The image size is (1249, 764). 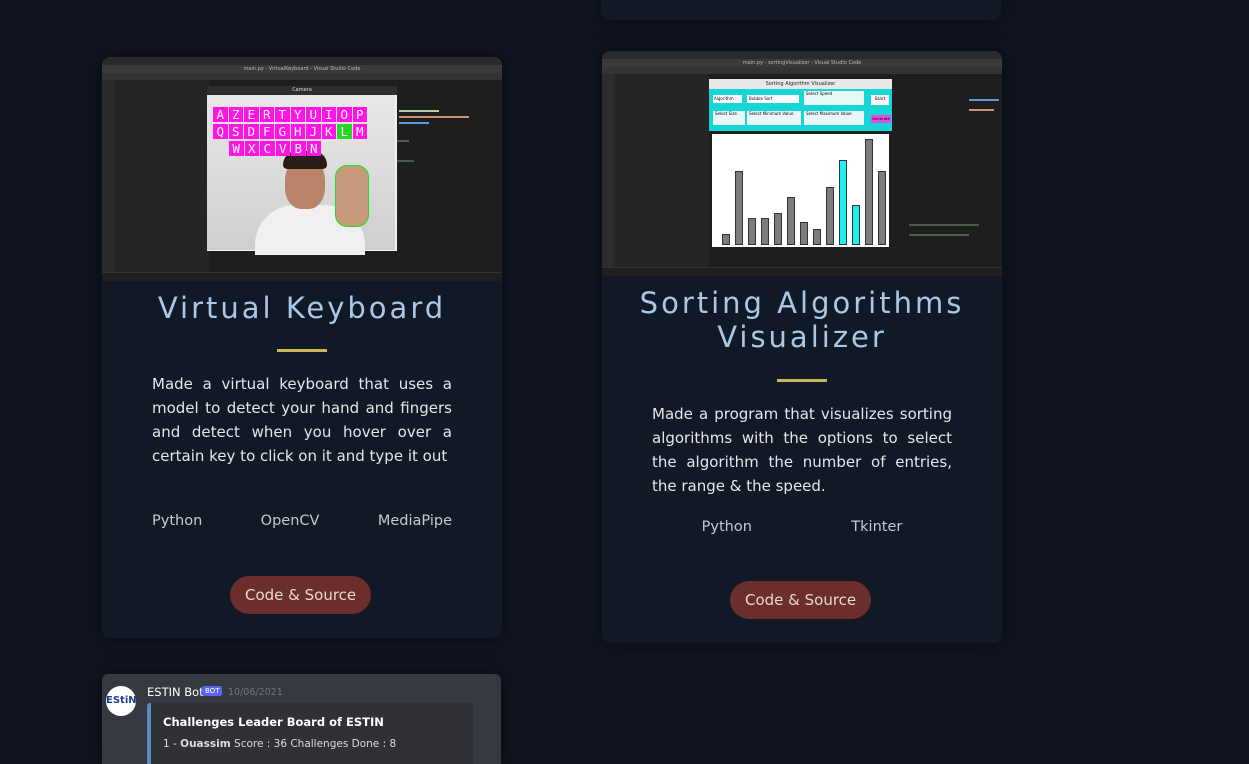 What do you see at coordinates (236, 148) in the screenshot?
I see `virtual-key-w: W` at bounding box center [236, 148].